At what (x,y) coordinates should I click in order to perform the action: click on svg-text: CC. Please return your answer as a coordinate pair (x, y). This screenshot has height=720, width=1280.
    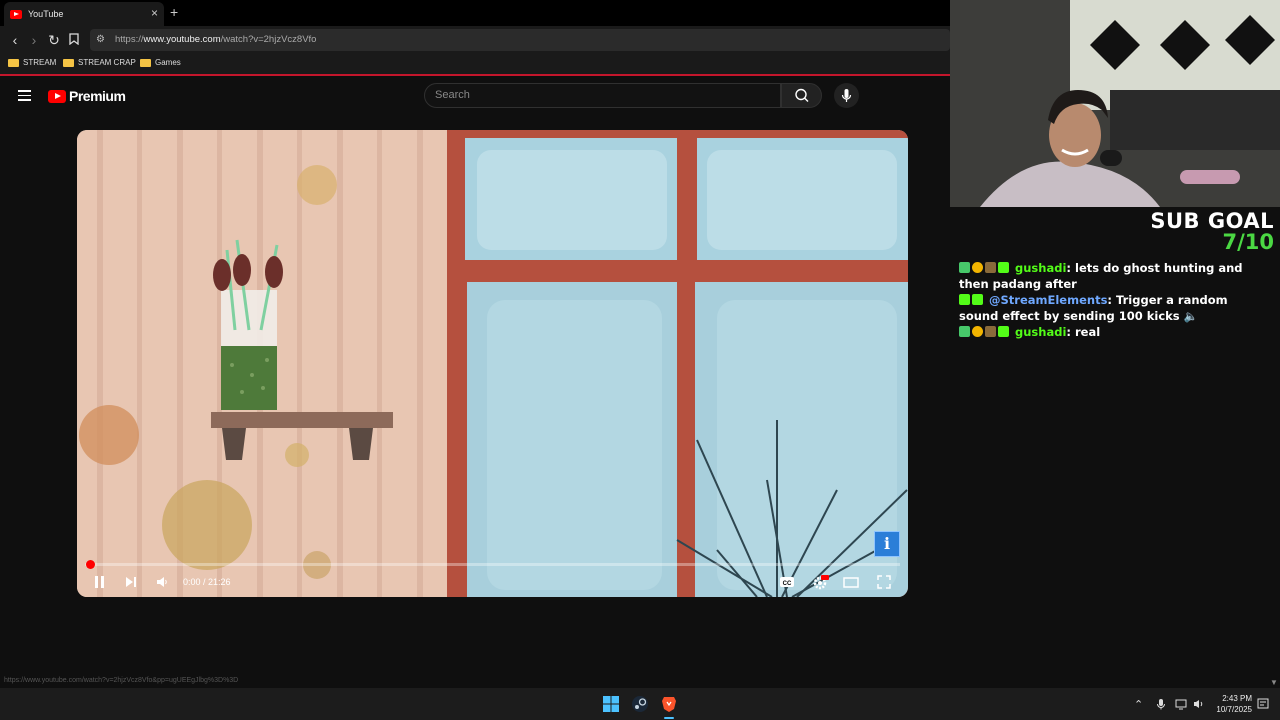
    Looking at the image, I should click on (787, 584).